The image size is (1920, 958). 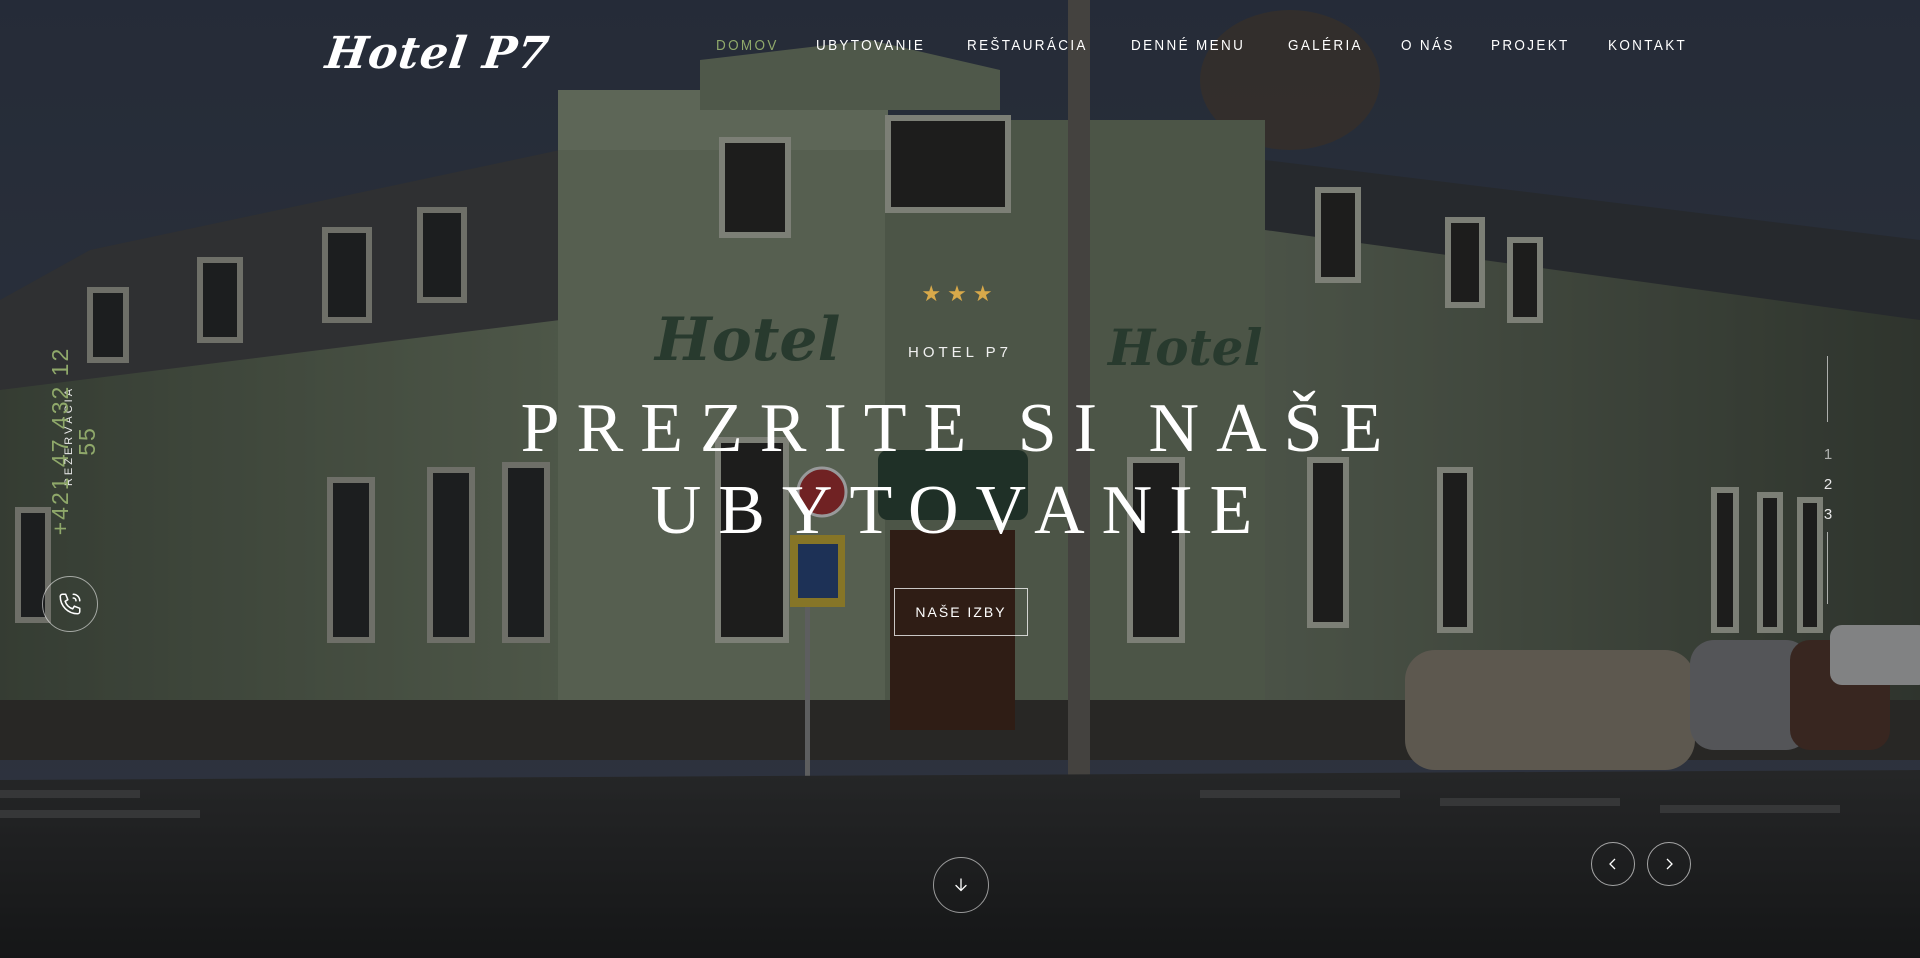 I want to click on our-rooms-button: NAŠE IZBY, so click(x=961, y=612).